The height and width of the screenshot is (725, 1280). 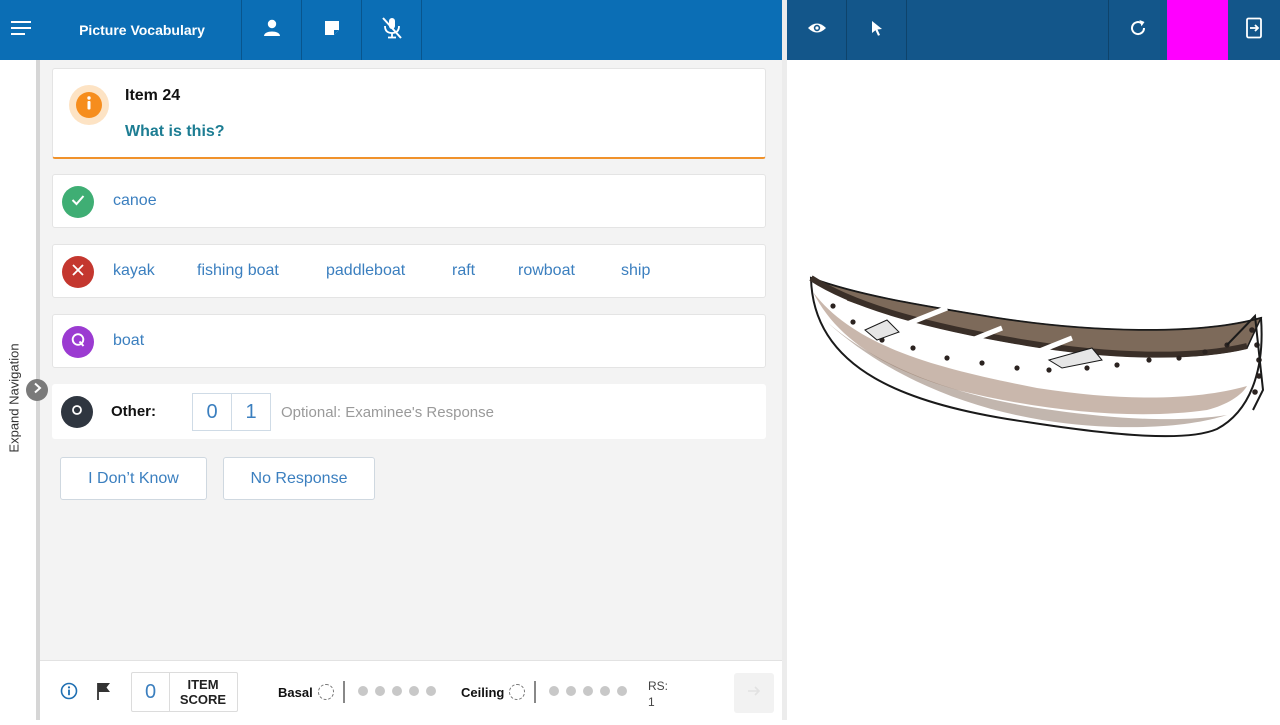 What do you see at coordinates (547, 692) in the screenshot?
I see `ceiling-indicator: Ceiling` at bounding box center [547, 692].